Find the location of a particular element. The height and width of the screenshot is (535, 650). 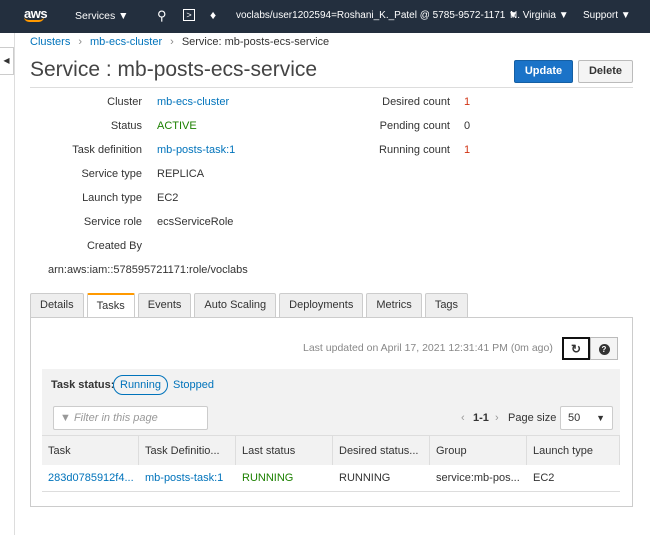

detail-label: Service role is located at coordinates (112, 222).